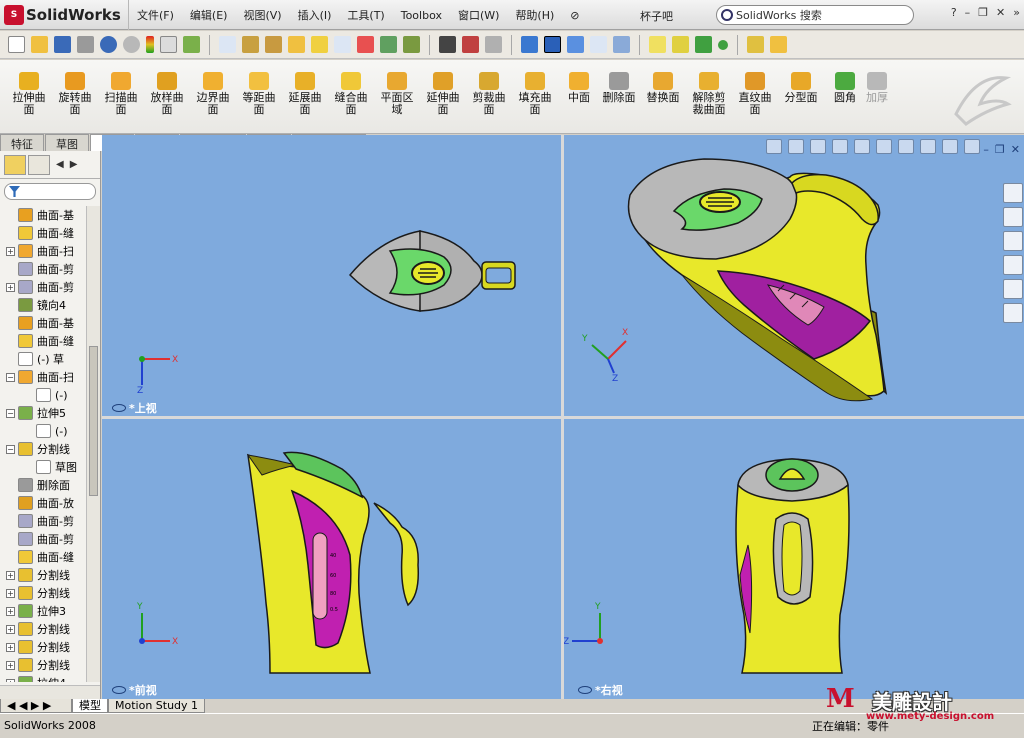  Describe the element at coordinates (574, 15) in the screenshot. I see `pin-icon: ⊘` at that location.